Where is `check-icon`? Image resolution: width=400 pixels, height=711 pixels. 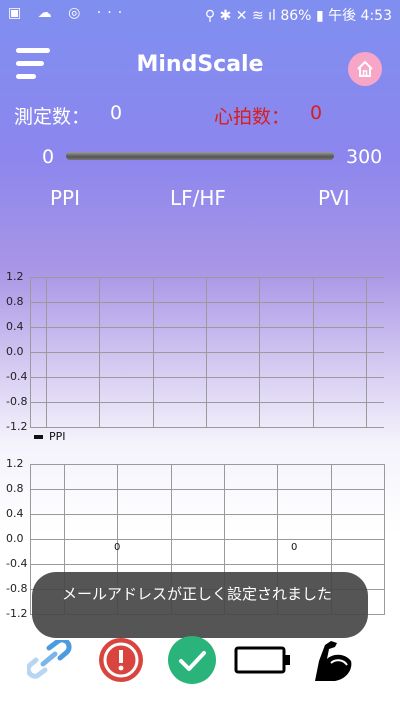
check-icon is located at coordinates (192, 660).